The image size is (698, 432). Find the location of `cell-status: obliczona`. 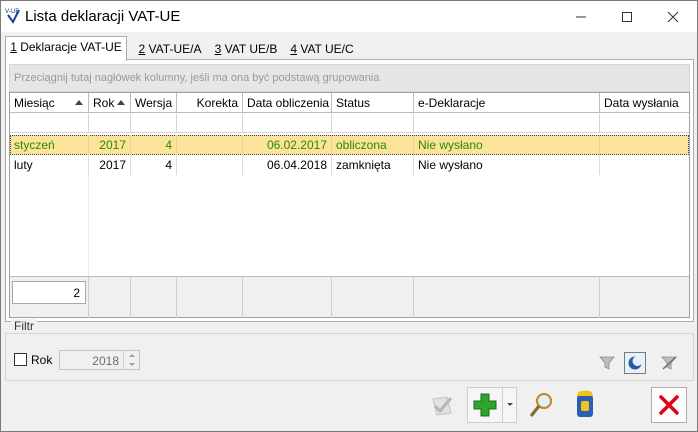

cell-status: obliczona is located at coordinates (373, 145).